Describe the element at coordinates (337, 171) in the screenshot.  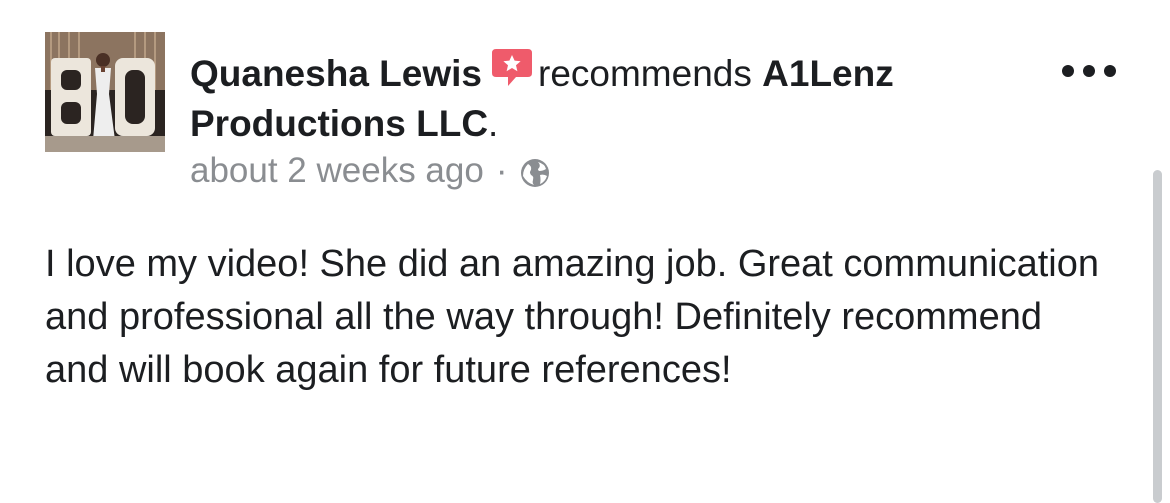
I see `post-timestamp: about 2 weeks ago` at that location.